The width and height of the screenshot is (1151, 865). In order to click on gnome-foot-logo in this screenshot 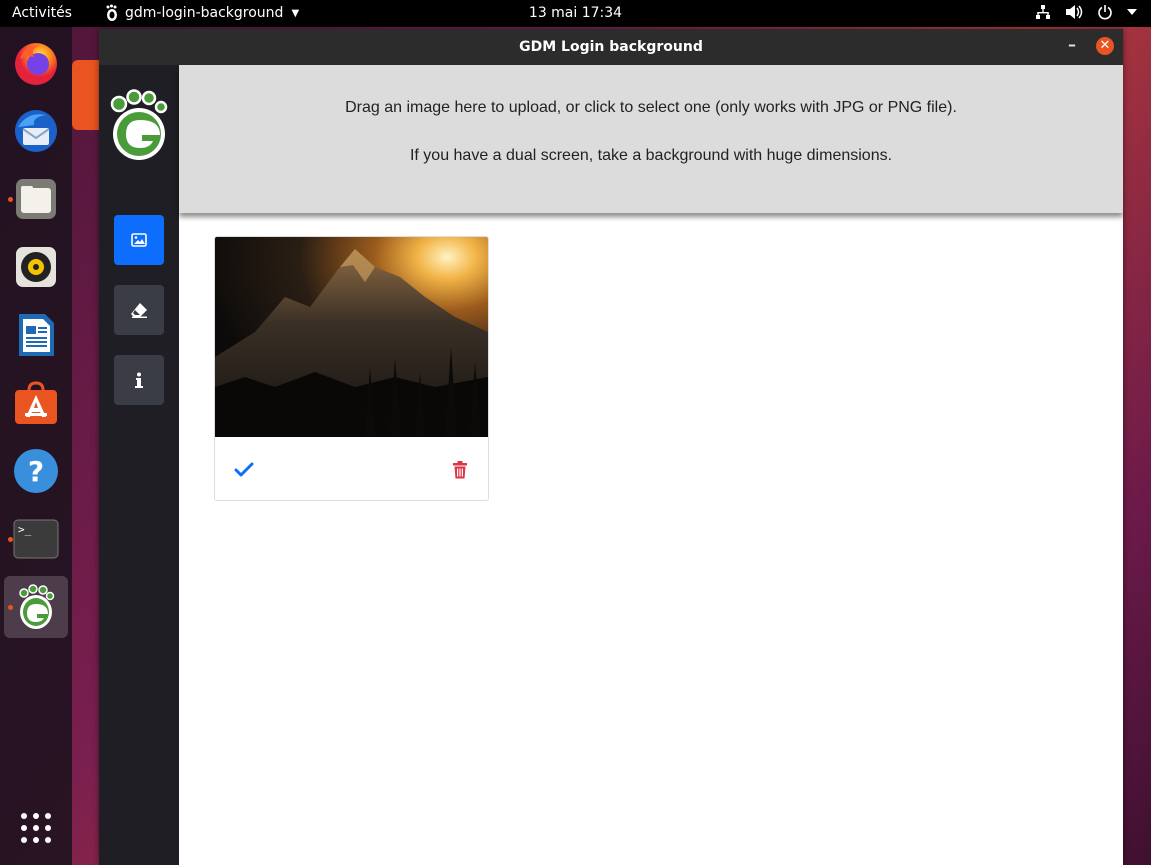, I will do `click(139, 124)`.